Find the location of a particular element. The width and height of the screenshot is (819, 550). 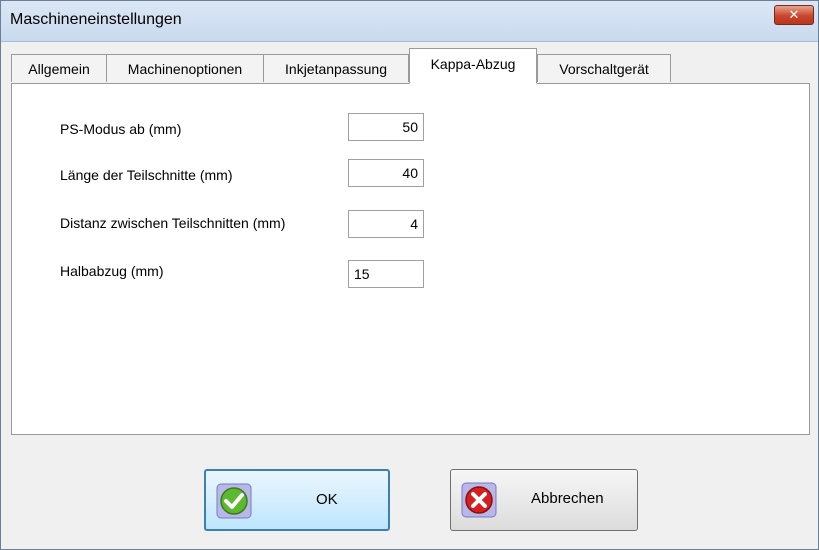

cancel-x-icon is located at coordinates (479, 500).